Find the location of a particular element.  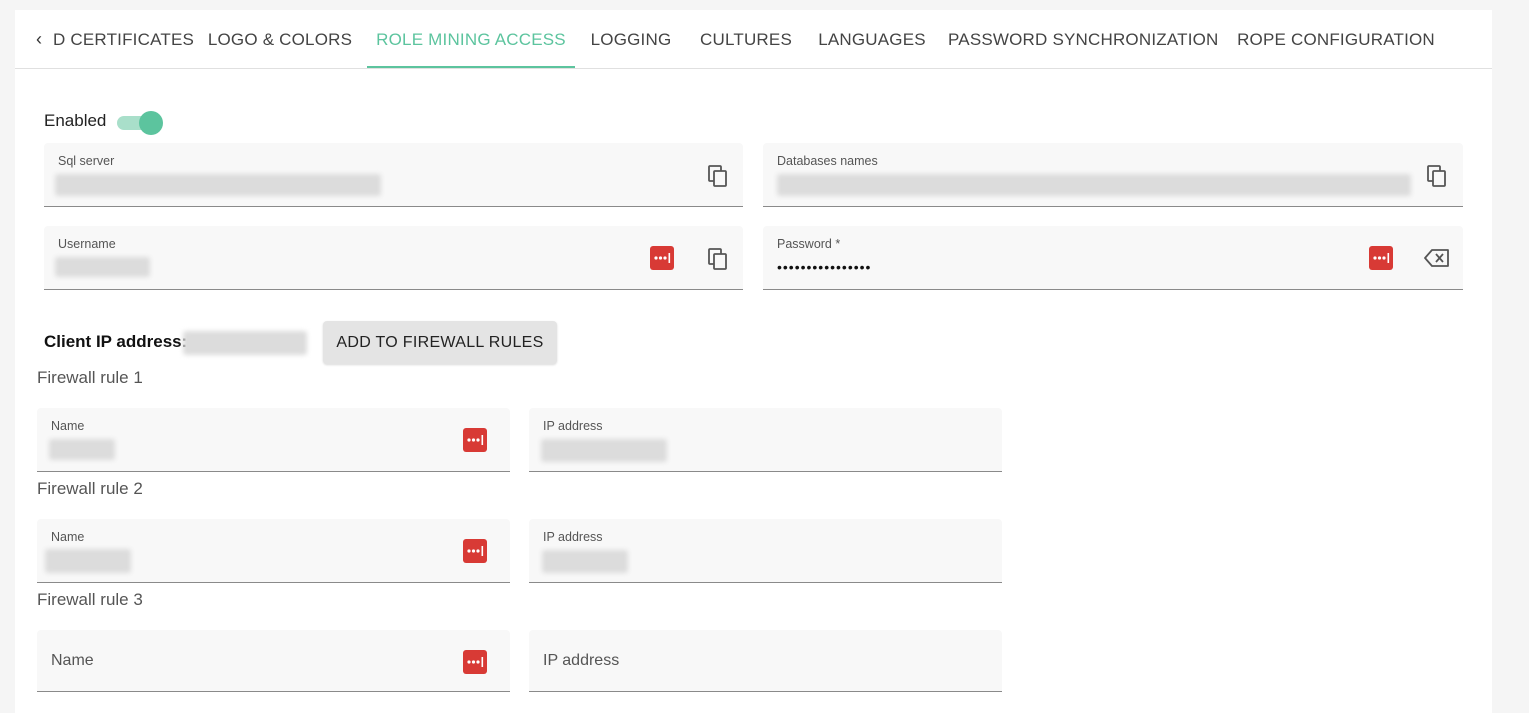

firewall-rule-1-ip-redacted is located at coordinates (604, 450).